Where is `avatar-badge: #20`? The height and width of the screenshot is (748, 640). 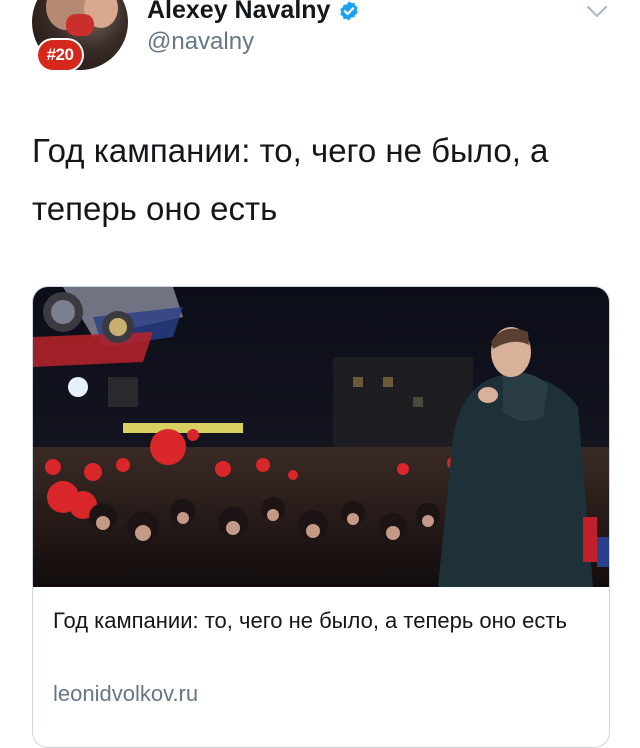 avatar-badge: #20 is located at coordinates (60, 55).